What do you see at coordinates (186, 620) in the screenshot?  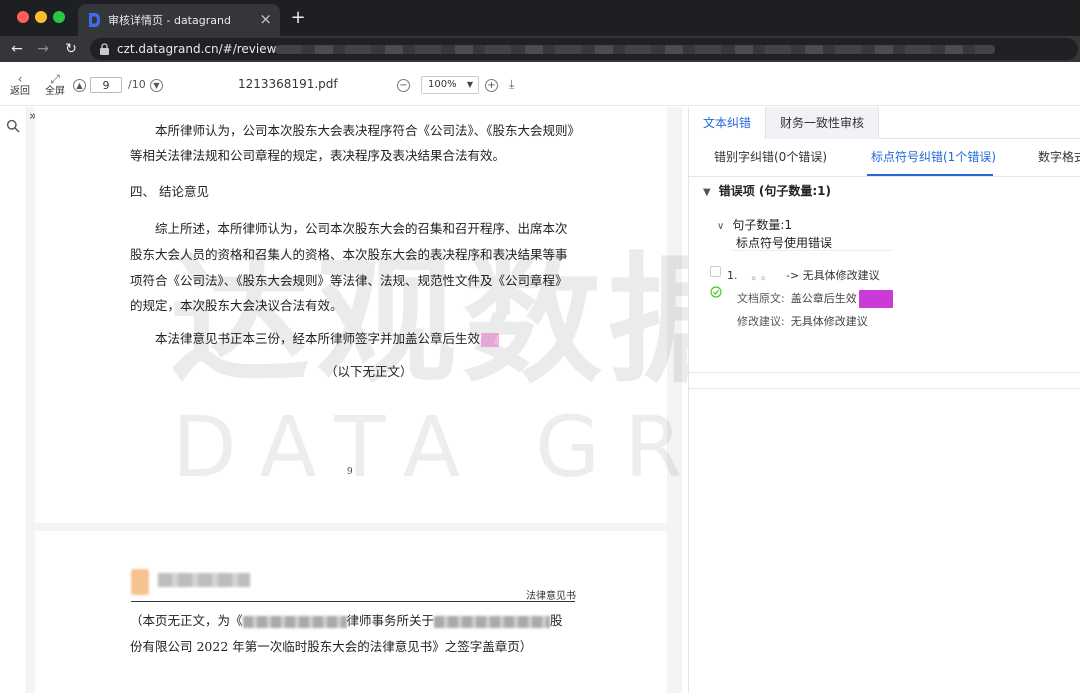 I see `doc-text-fragment: （本页无正文，为《` at bounding box center [186, 620].